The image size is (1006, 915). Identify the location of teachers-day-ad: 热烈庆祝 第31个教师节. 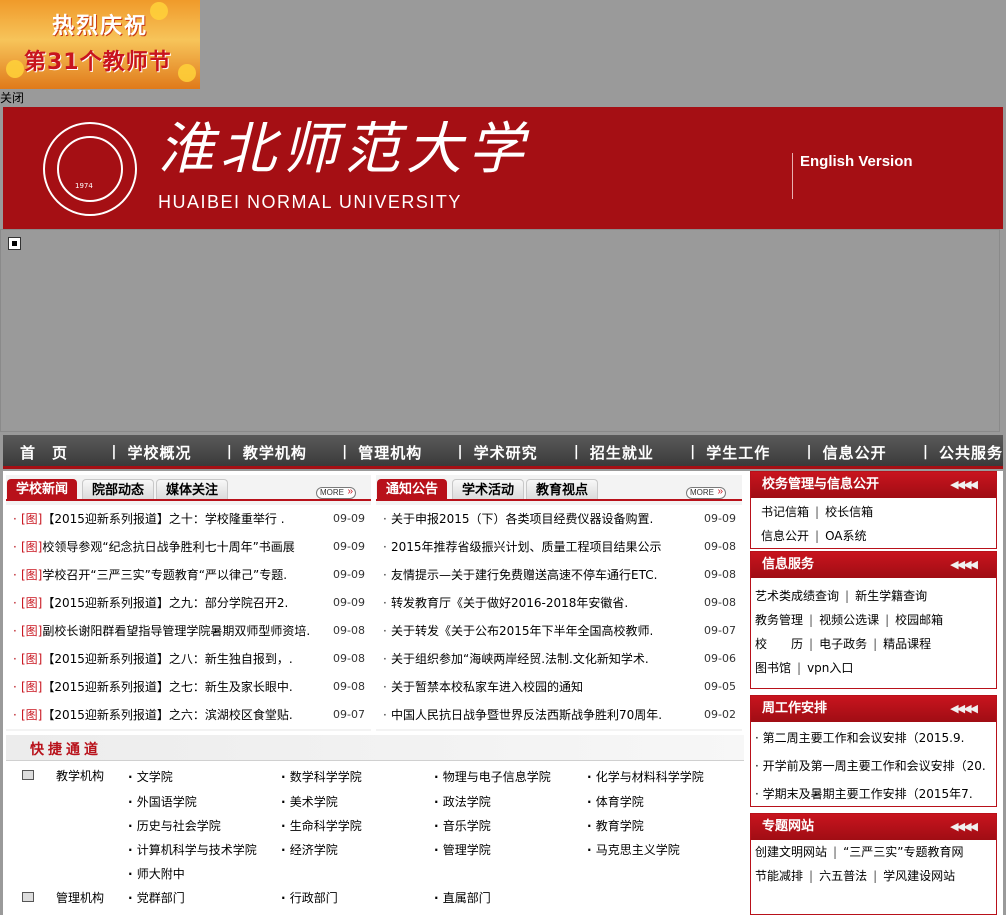
(100, 44).